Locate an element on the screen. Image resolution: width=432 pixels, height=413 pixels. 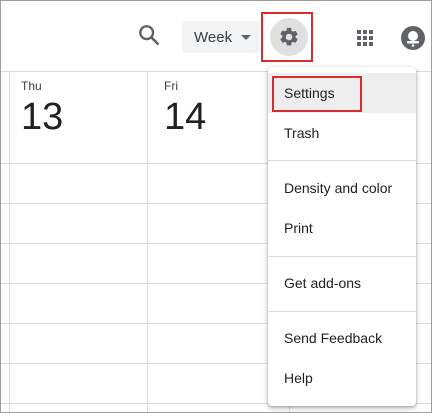
account-avatar is located at coordinates (413, 38).